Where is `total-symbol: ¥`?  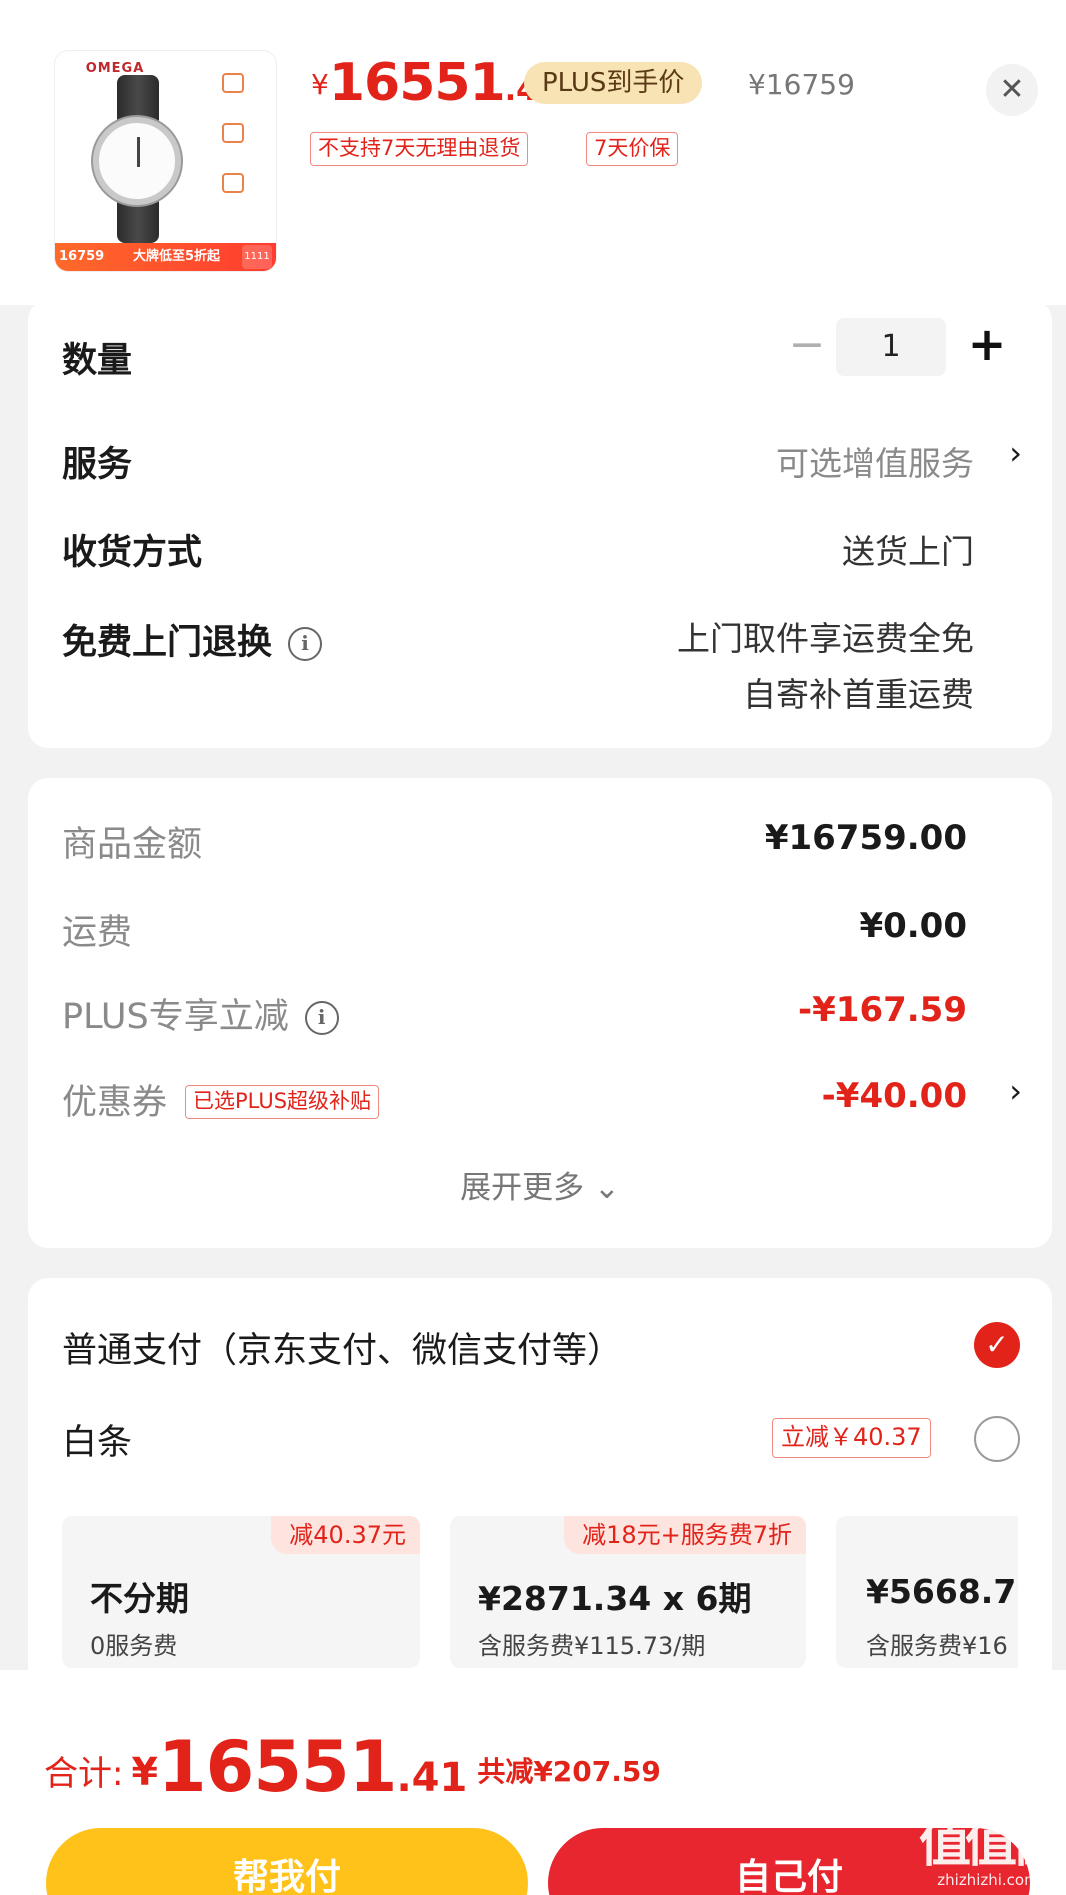 total-symbol: ¥ is located at coordinates (144, 1772).